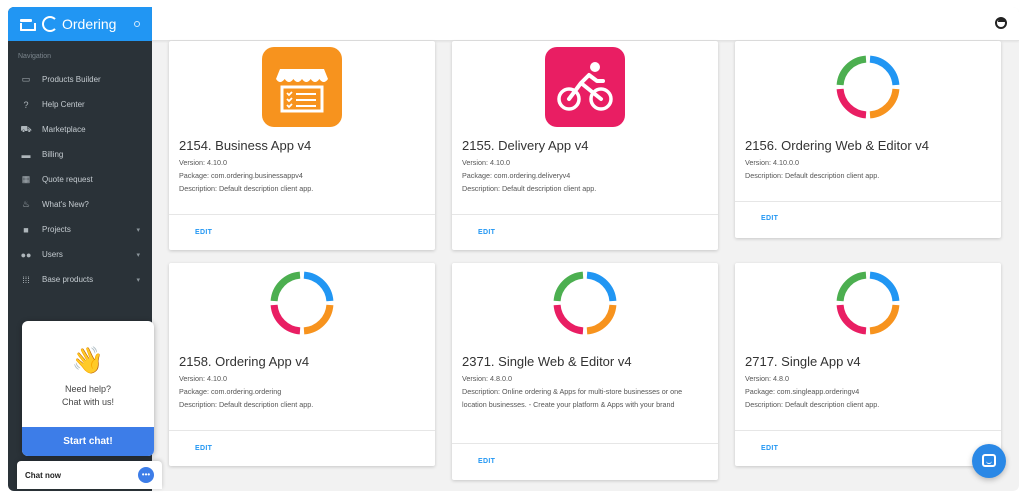 The image size is (1027, 500). I want to click on sidebar-item-billing: ▬ Billing, so click(80, 154).